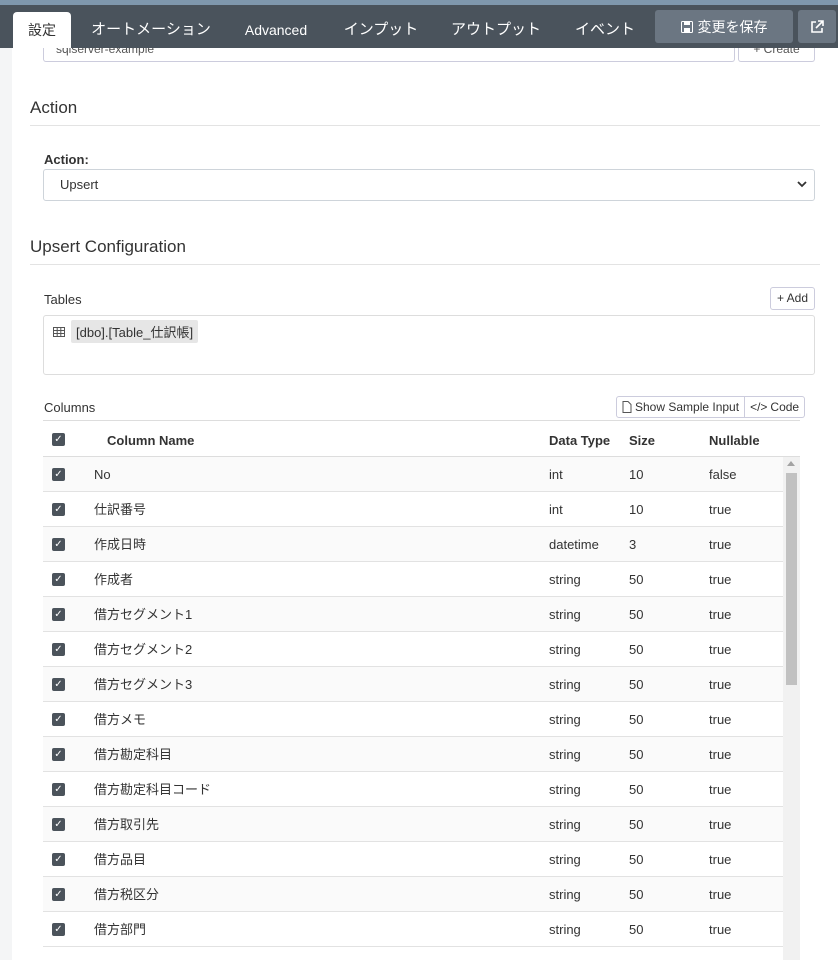 Image resolution: width=838 pixels, height=960 pixels. What do you see at coordinates (413, 509) in the screenshot?
I see `table-row: ✓ 仕訳番号 int 10 true` at bounding box center [413, 509].